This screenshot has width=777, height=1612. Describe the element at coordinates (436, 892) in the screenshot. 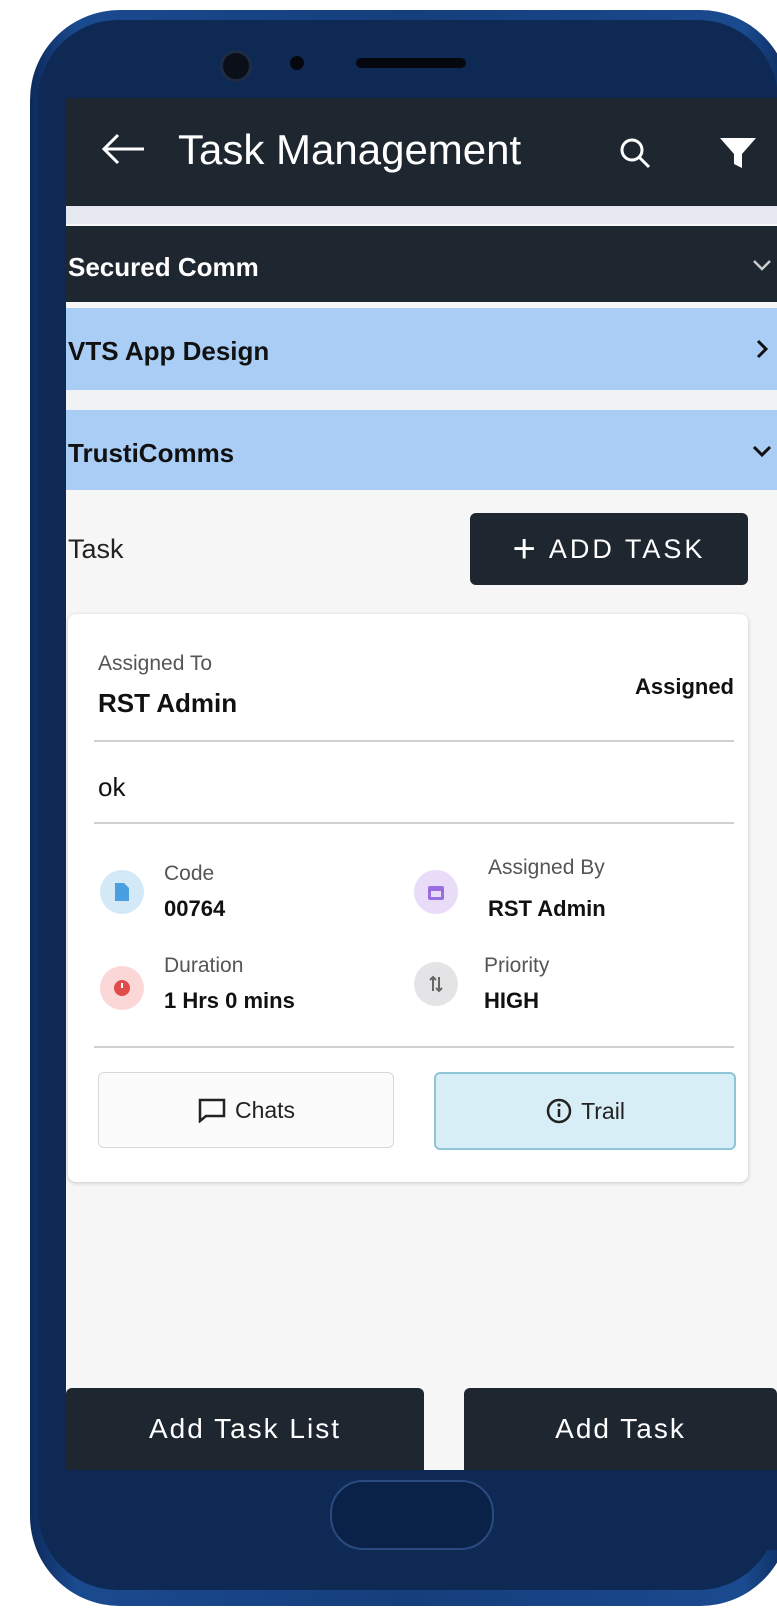

I see `calendar-icon` at that location.